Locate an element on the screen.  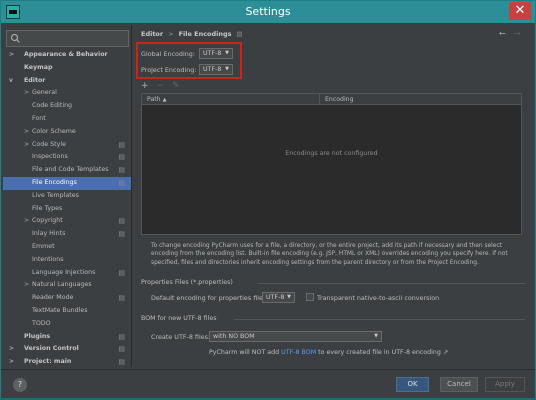
sidebar-item-project-main: > Project: main ▤ is located at coordinates (67, 361).